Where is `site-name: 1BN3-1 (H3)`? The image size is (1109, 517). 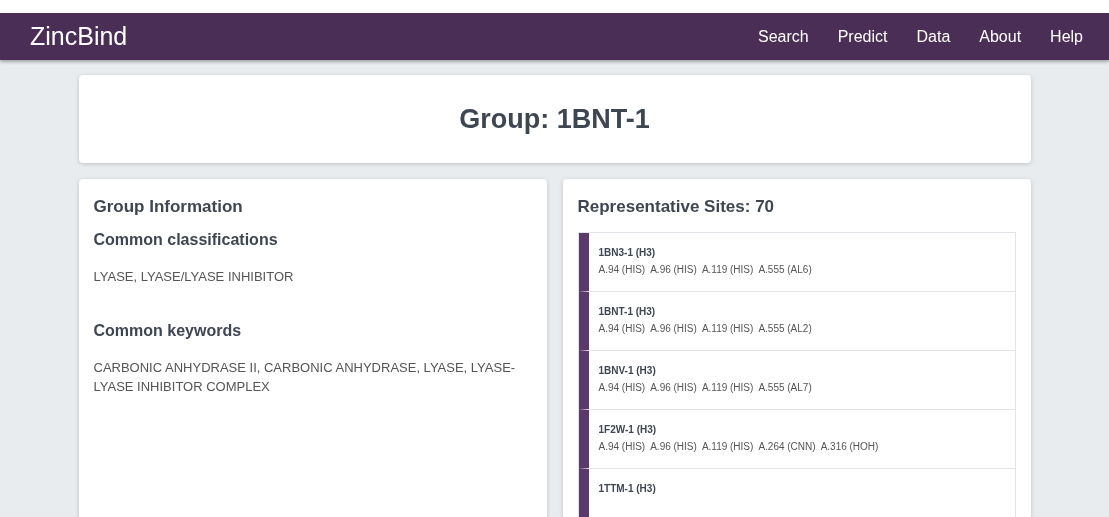
site-name: 1BN3-1 (H3) is located at coordinates (801, 252).